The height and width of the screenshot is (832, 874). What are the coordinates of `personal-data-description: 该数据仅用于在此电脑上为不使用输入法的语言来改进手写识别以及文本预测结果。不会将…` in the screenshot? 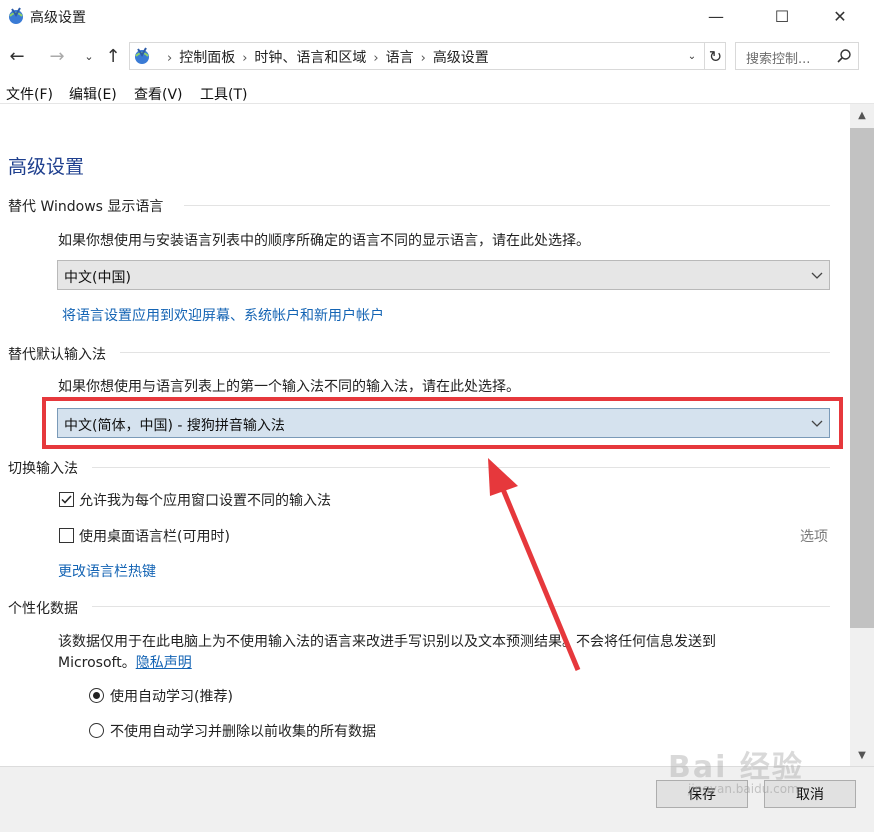 It's located at (387, 642).